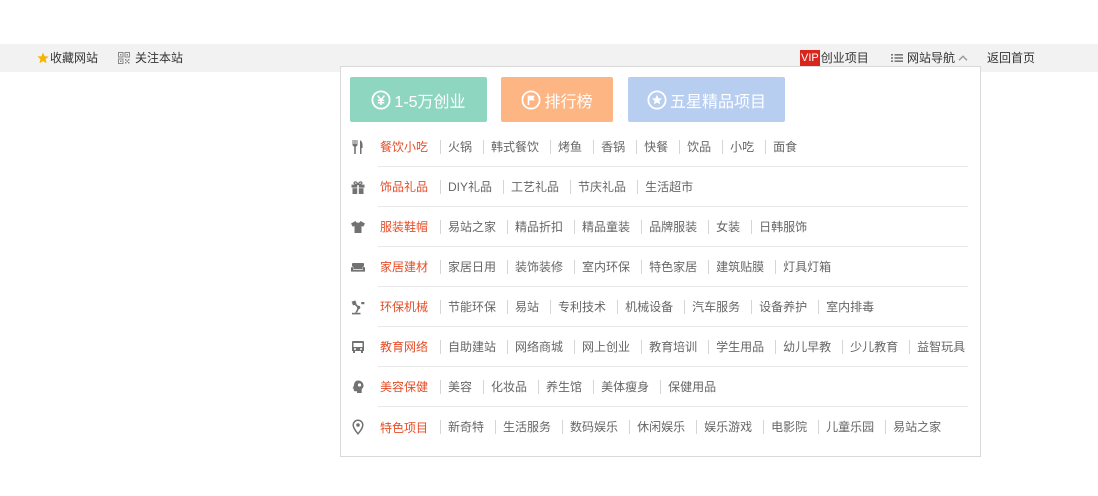  I want to click on quick-link-ranking: 排行榜, so click(557, 99).